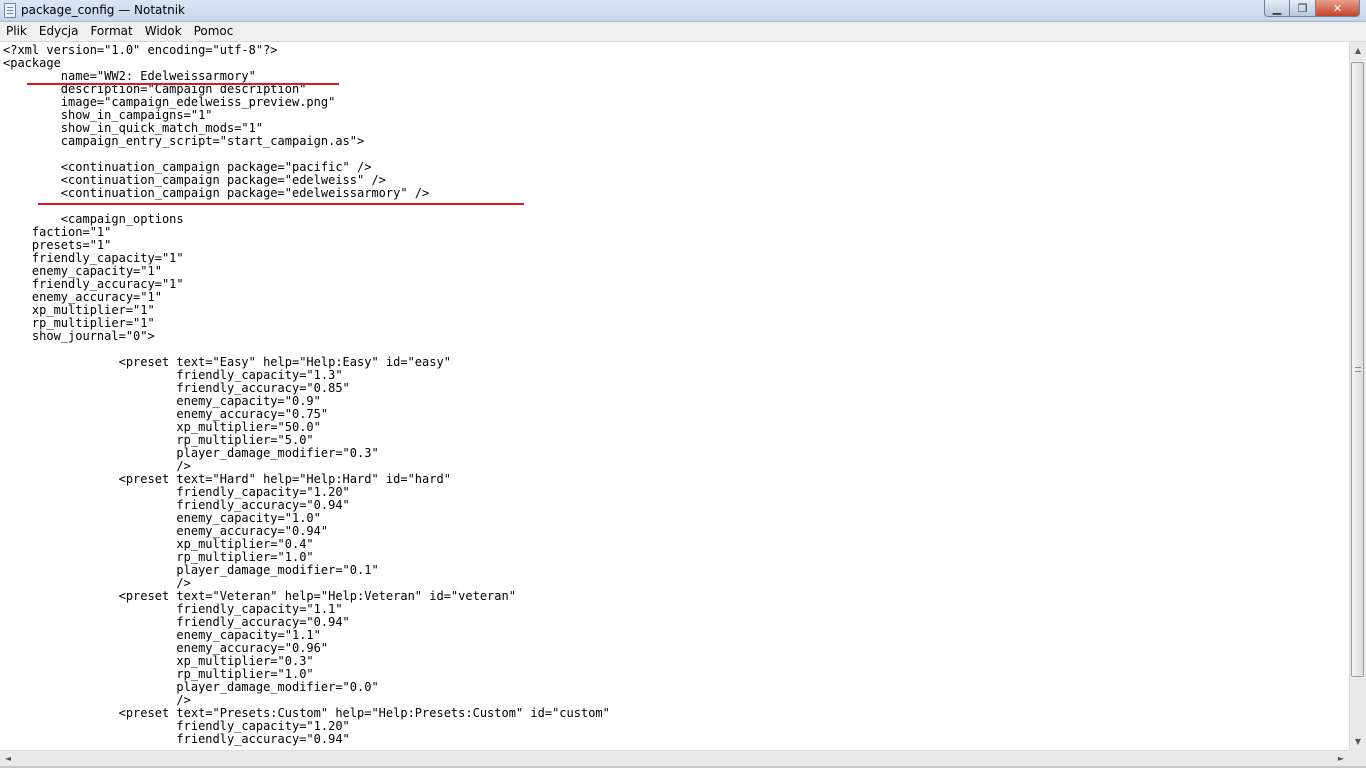  I want to click on menu-format: Format, so click(111, 31).